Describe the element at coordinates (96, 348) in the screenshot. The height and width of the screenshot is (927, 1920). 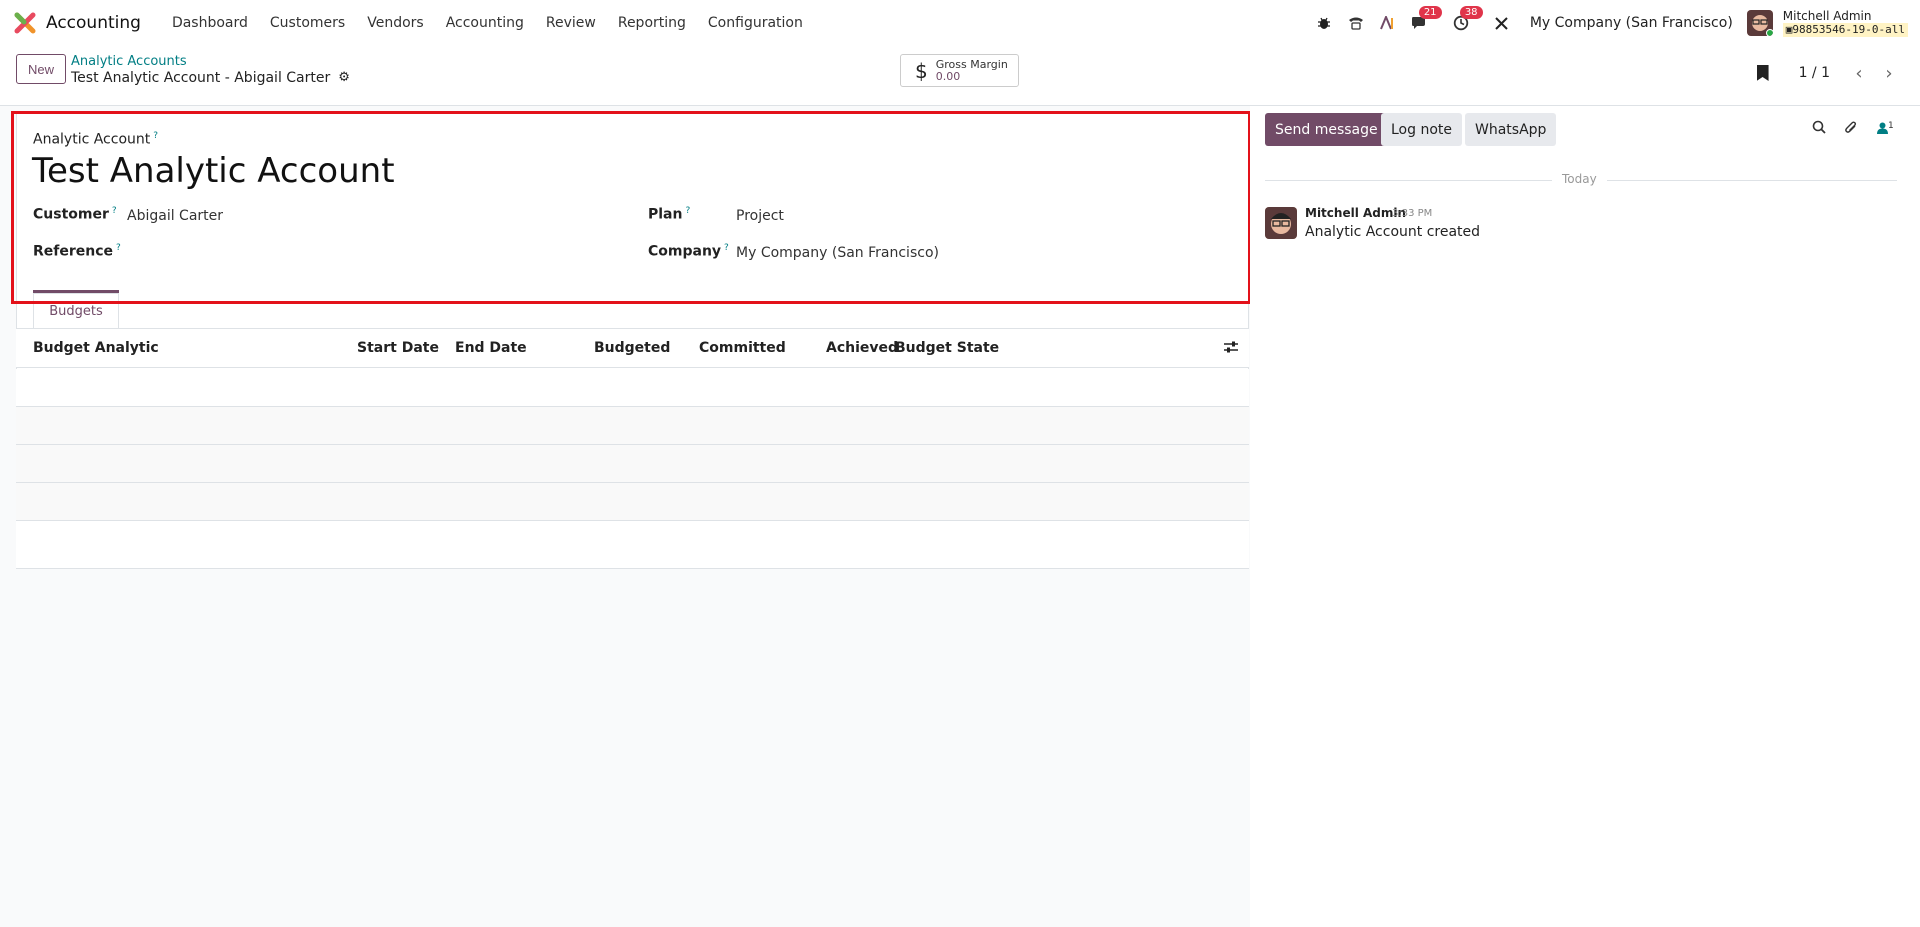
I see `column-budget-analytic: Budget Analytic` at that location.